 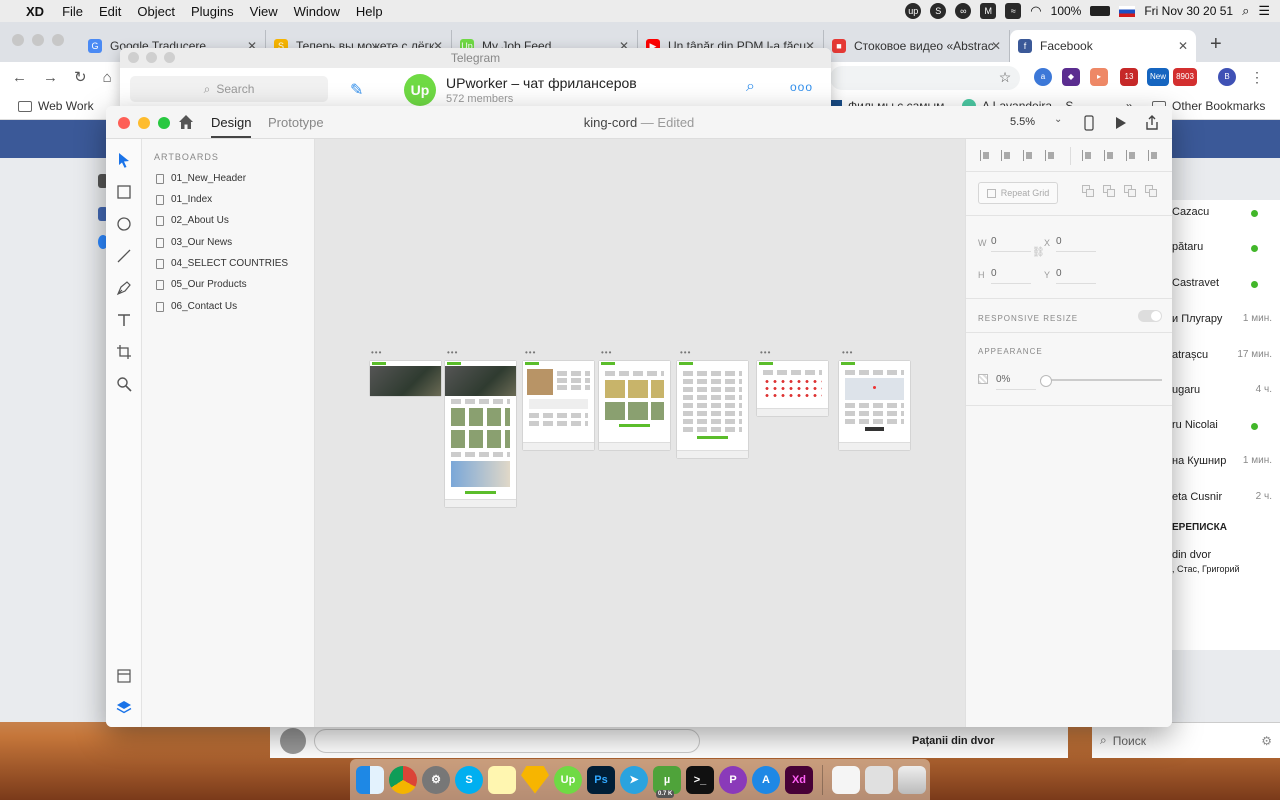 I want to click on assets-panel-icon, so click(x=124, y=676).